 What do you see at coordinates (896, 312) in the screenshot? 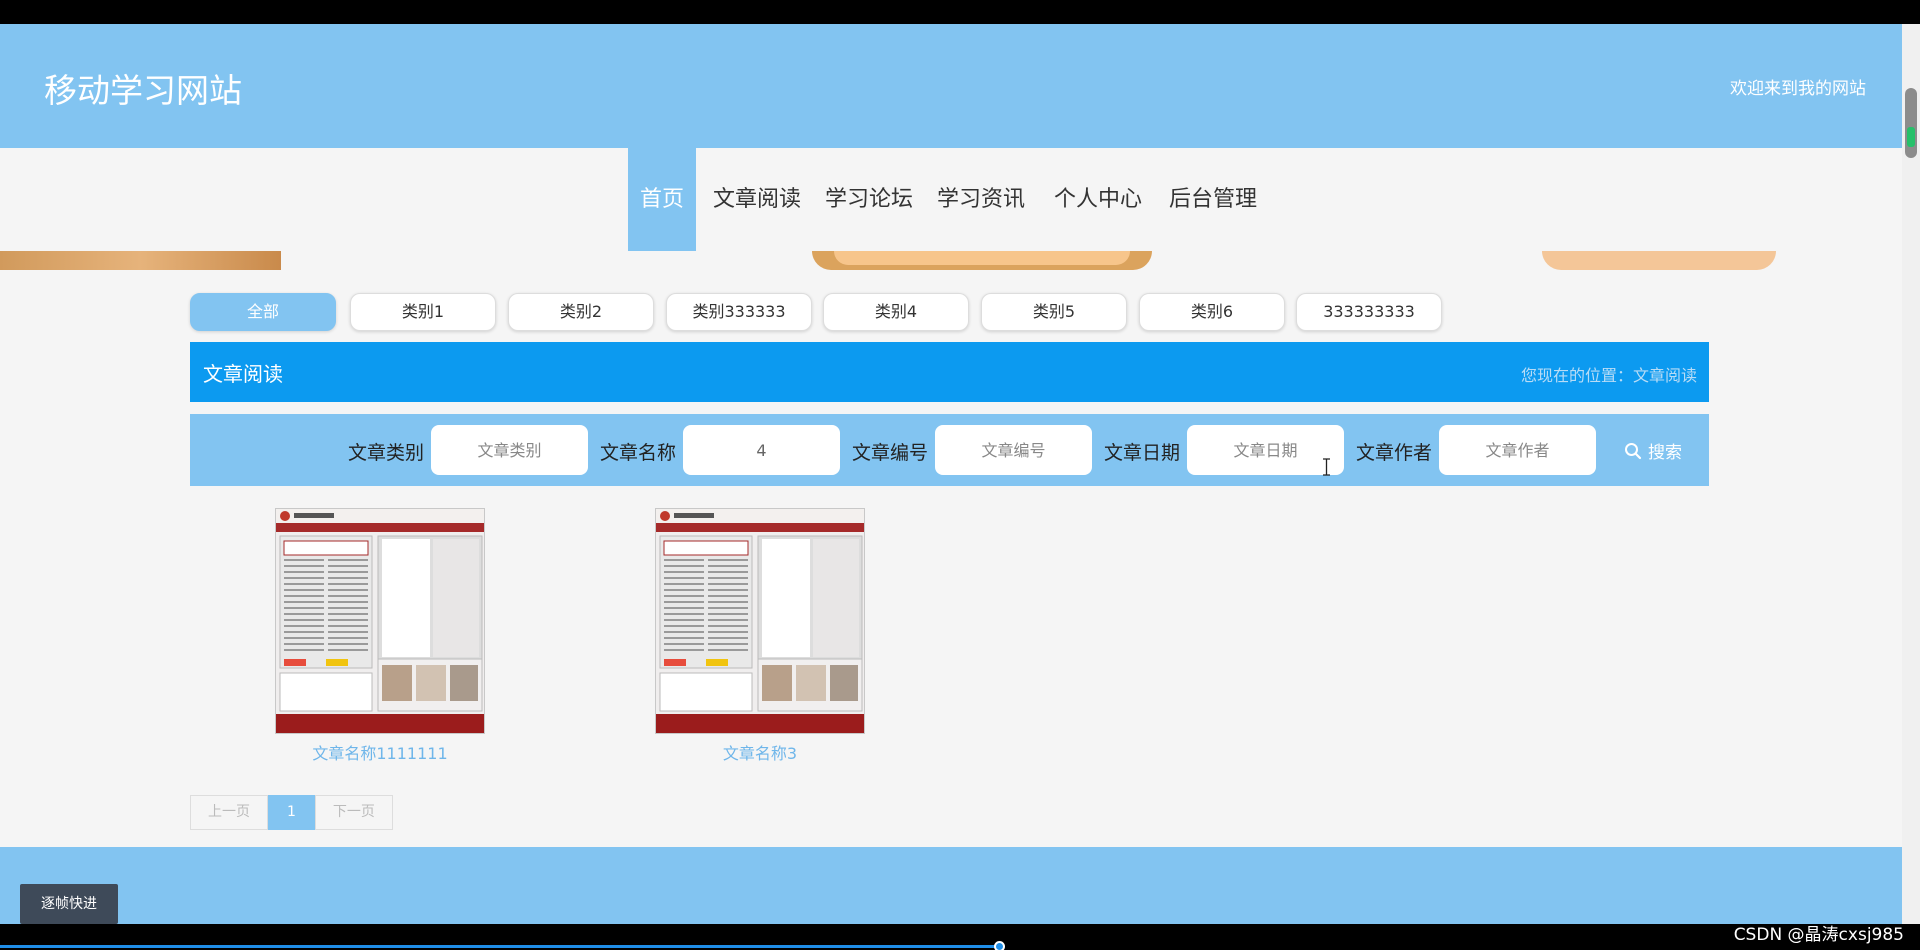
I see `category-tab: 类别4` at bounding box center [896, 312].